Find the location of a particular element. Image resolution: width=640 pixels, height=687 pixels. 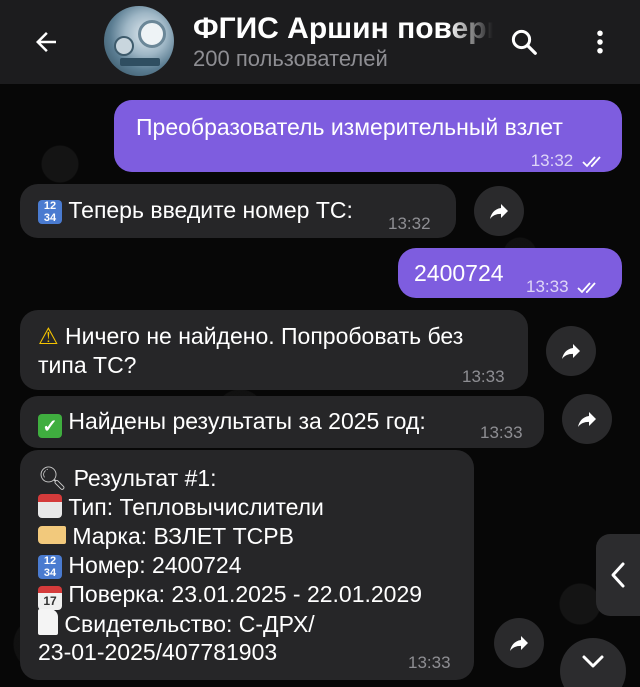

message-text: Преобразователь измерительный взлет is located at coordinates (349, 127).